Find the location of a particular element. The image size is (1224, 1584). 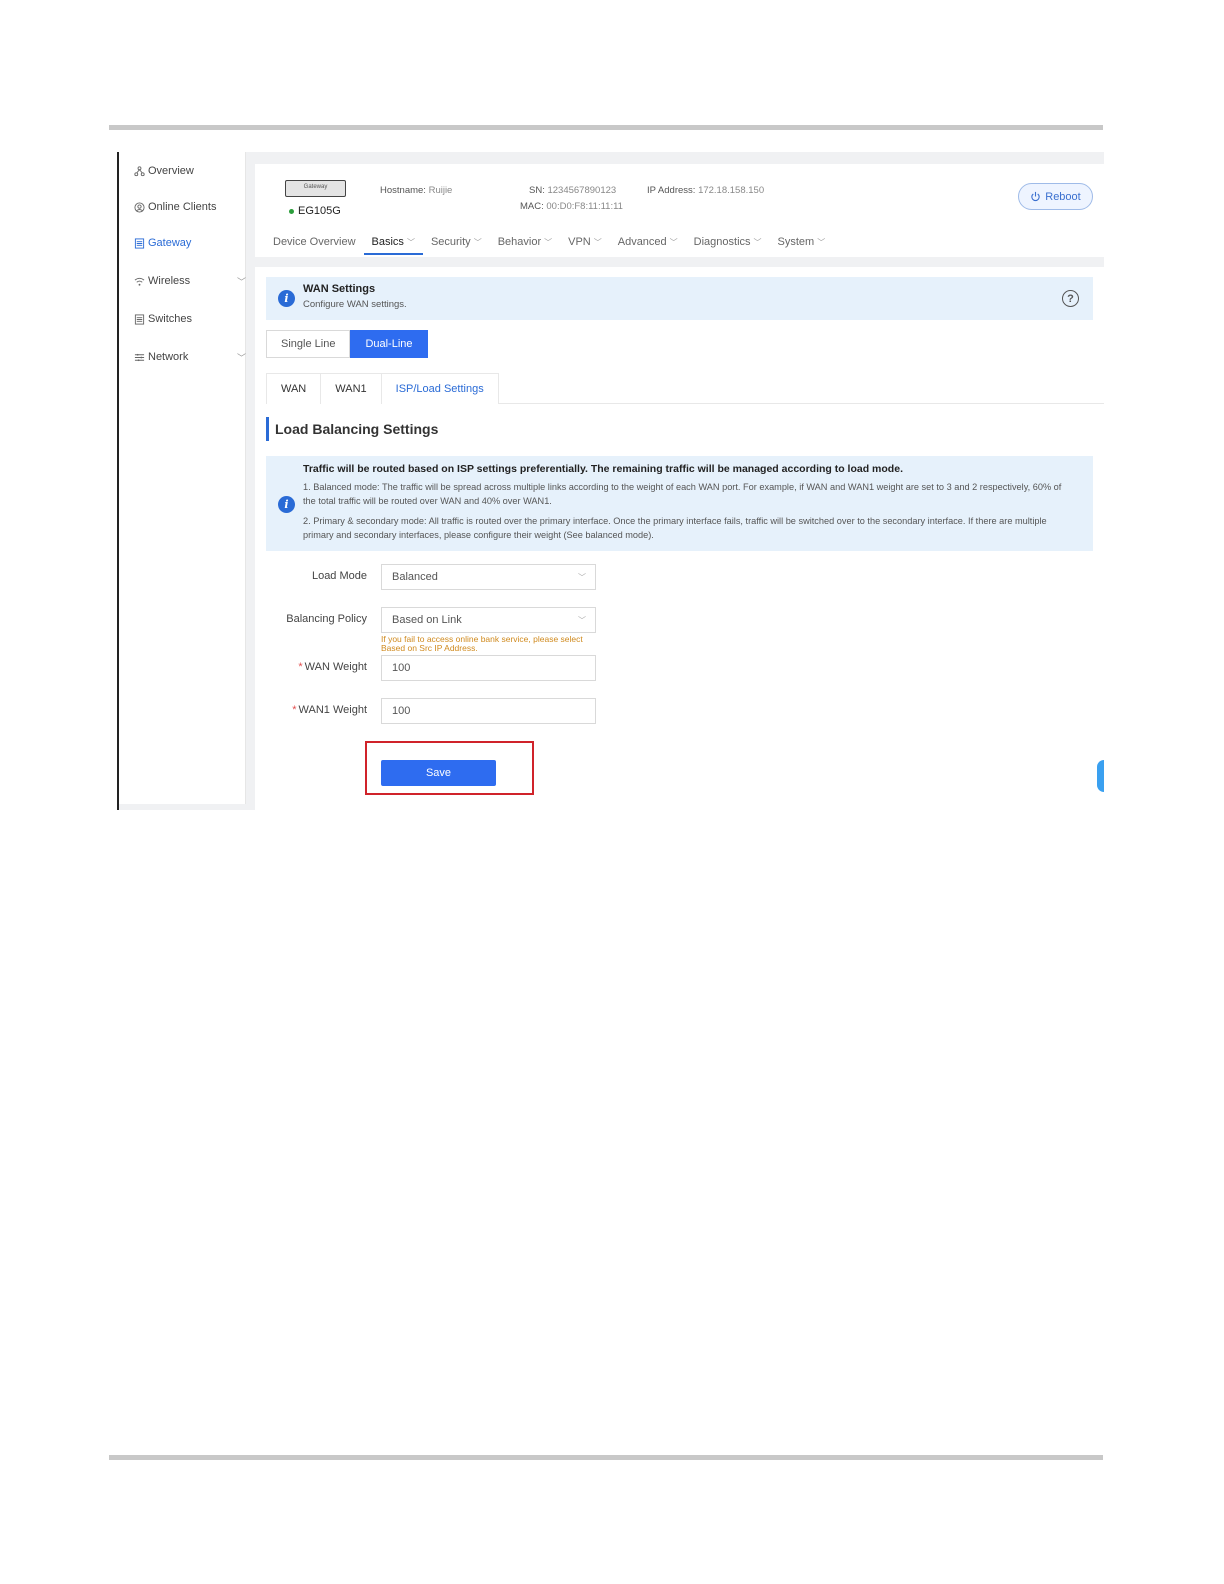

wan1-weight-input: 100 is located at coordinates (488, 711).